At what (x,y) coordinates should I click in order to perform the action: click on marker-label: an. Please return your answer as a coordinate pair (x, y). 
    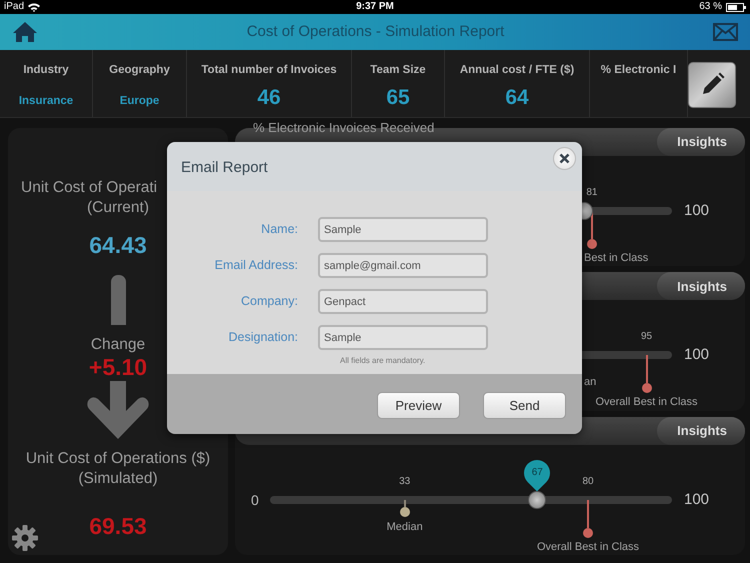
    Looking at the image, I should click on (590, 382).